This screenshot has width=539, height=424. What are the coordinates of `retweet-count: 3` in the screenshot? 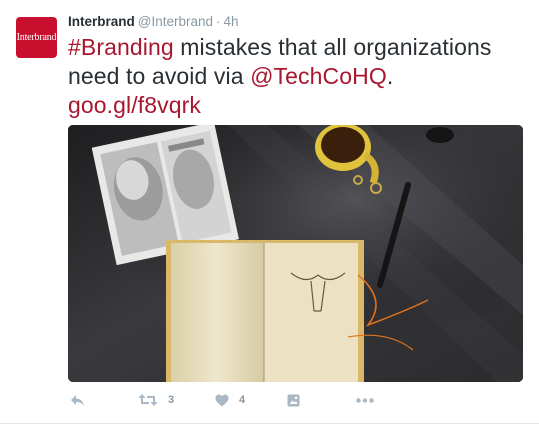 It's located at (171, 400).